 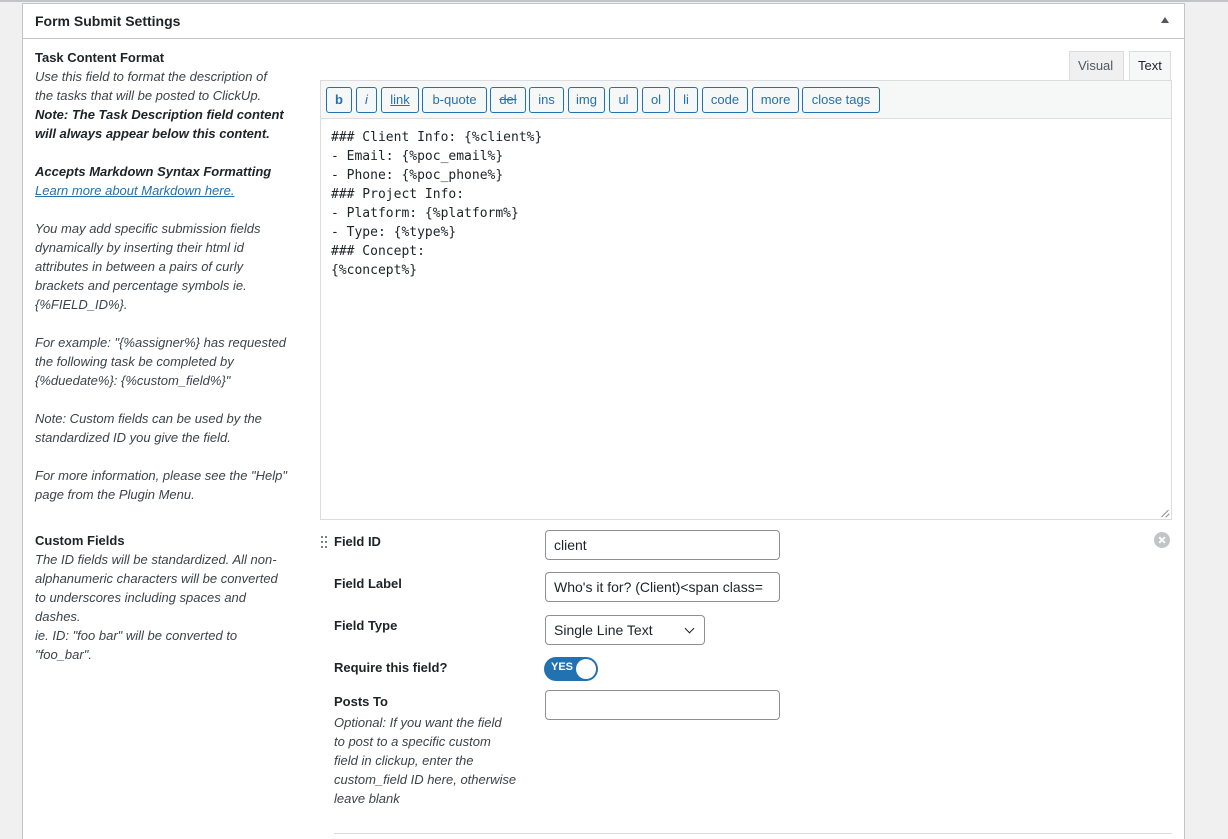 What do you see at coordinates (366, 625) in the screenshot?
I see `field-type-label: Field Type` at bounding box center [366, 625].